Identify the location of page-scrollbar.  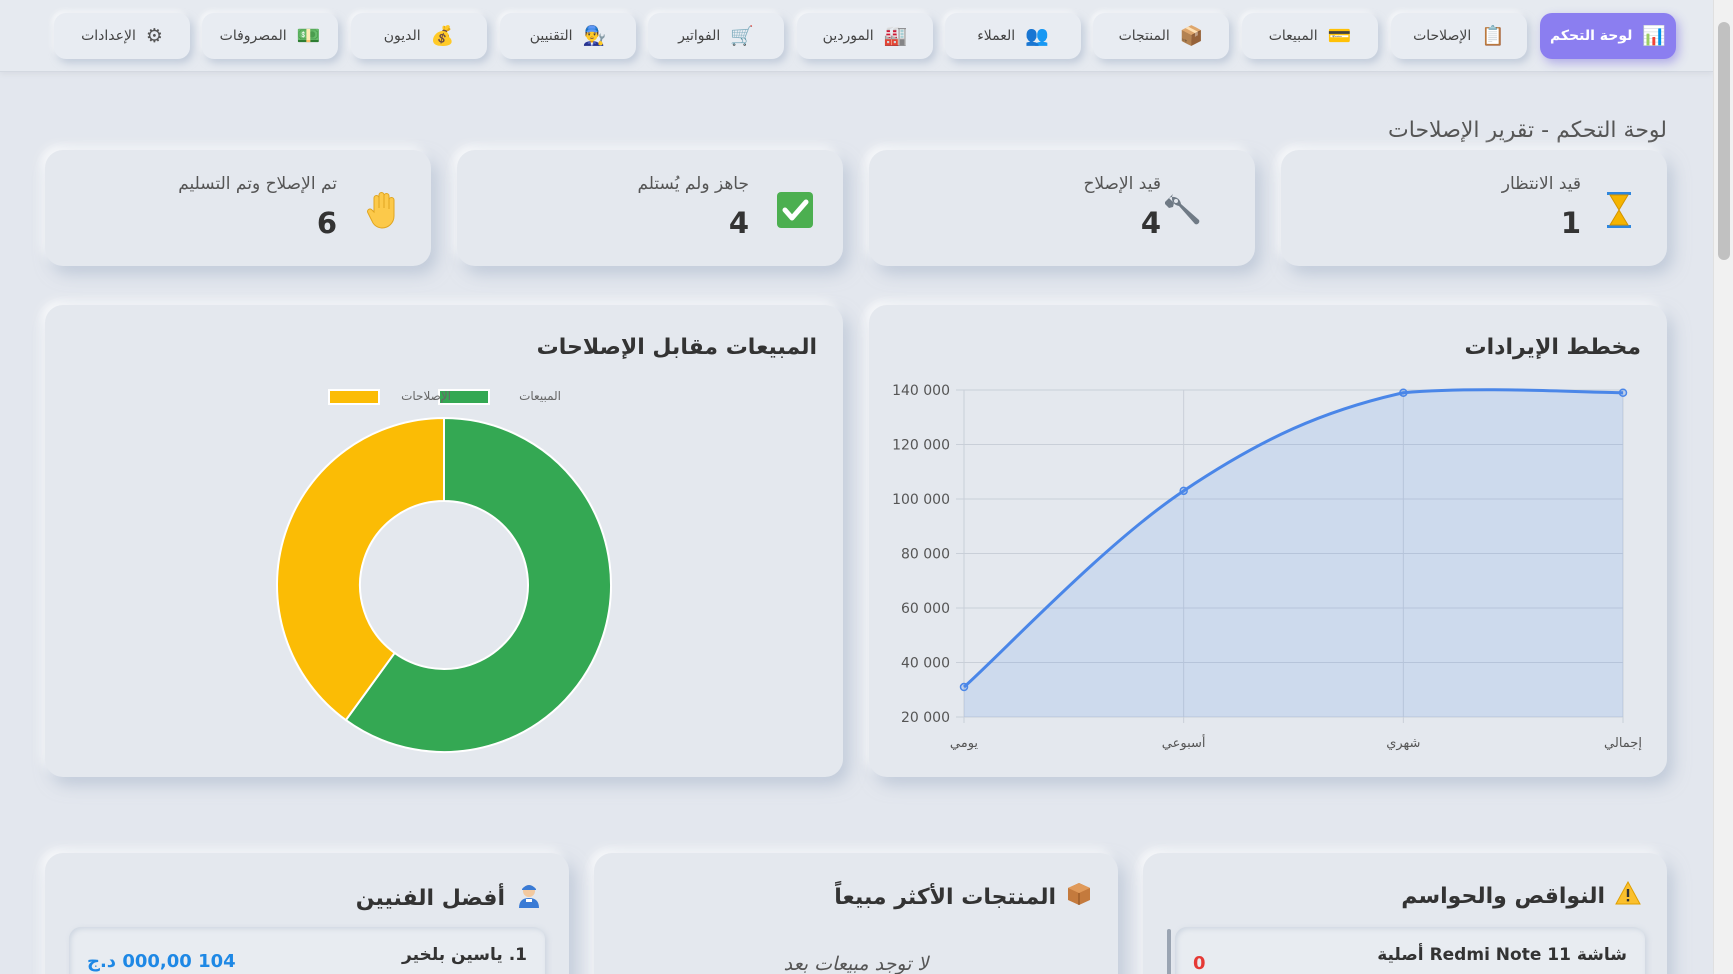
(1723, 487).